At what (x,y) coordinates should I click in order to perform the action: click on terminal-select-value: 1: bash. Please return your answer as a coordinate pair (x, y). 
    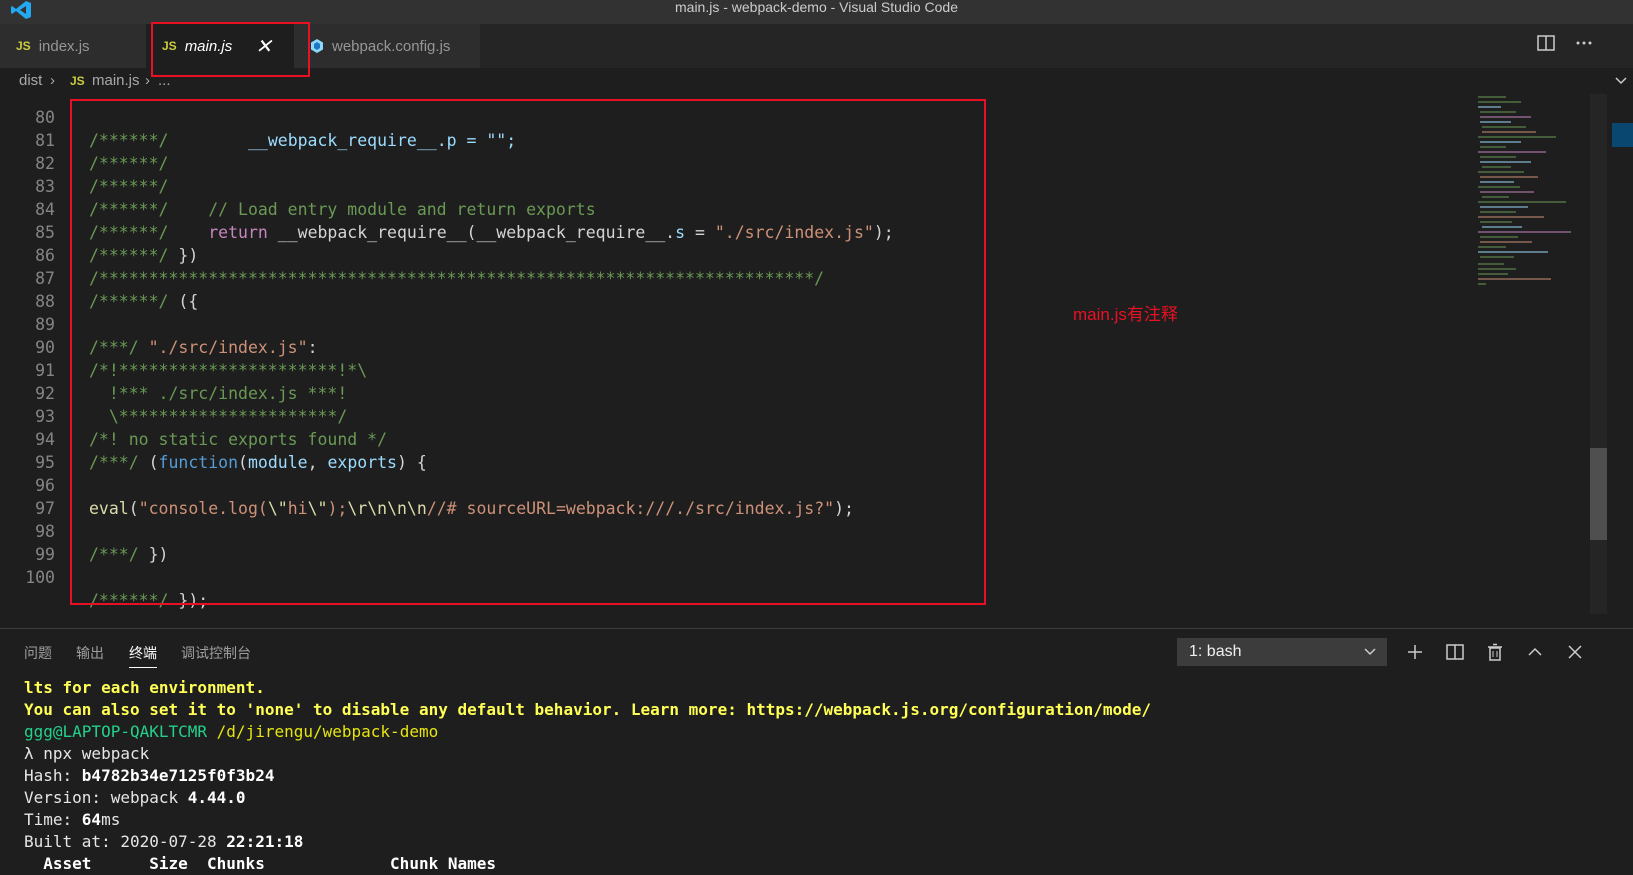
    Looking at the image, I should click on (1215, 651).